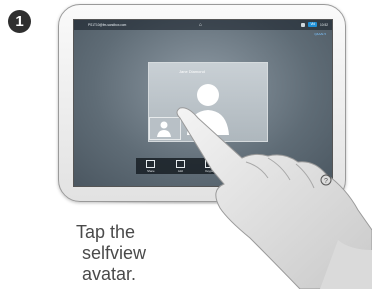 The height and width of the screenshot is (289, 372). Describe the element at coordinates (19, 21) in the screenshot. I see `step-number-badge: 1` at that location.